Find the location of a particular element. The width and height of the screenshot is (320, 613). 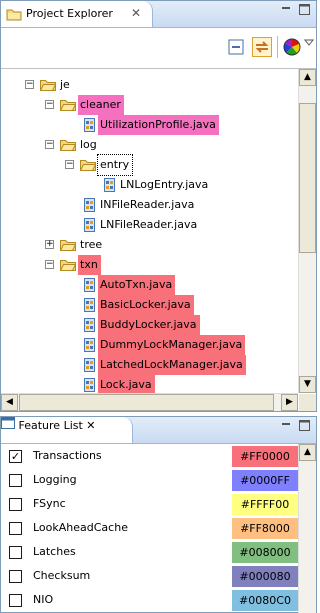

tree-file-row: DummyLockManager.java is located at coordinates (149, 345).